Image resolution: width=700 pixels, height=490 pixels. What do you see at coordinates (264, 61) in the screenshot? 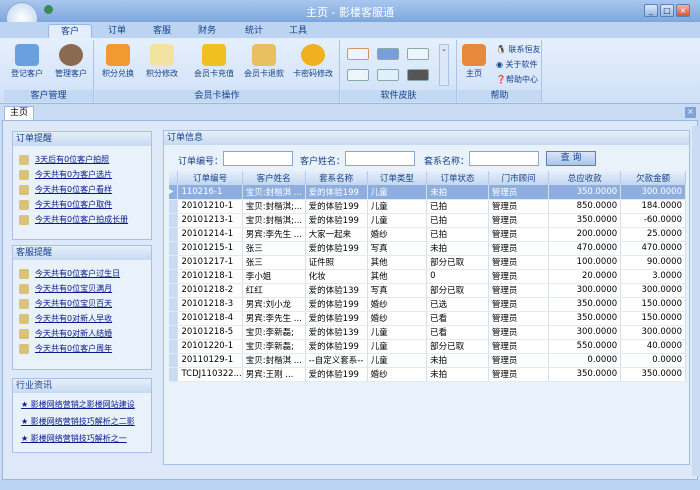
I see `card-refund-button: 会员卡退款` at bounding box center [264, 61].